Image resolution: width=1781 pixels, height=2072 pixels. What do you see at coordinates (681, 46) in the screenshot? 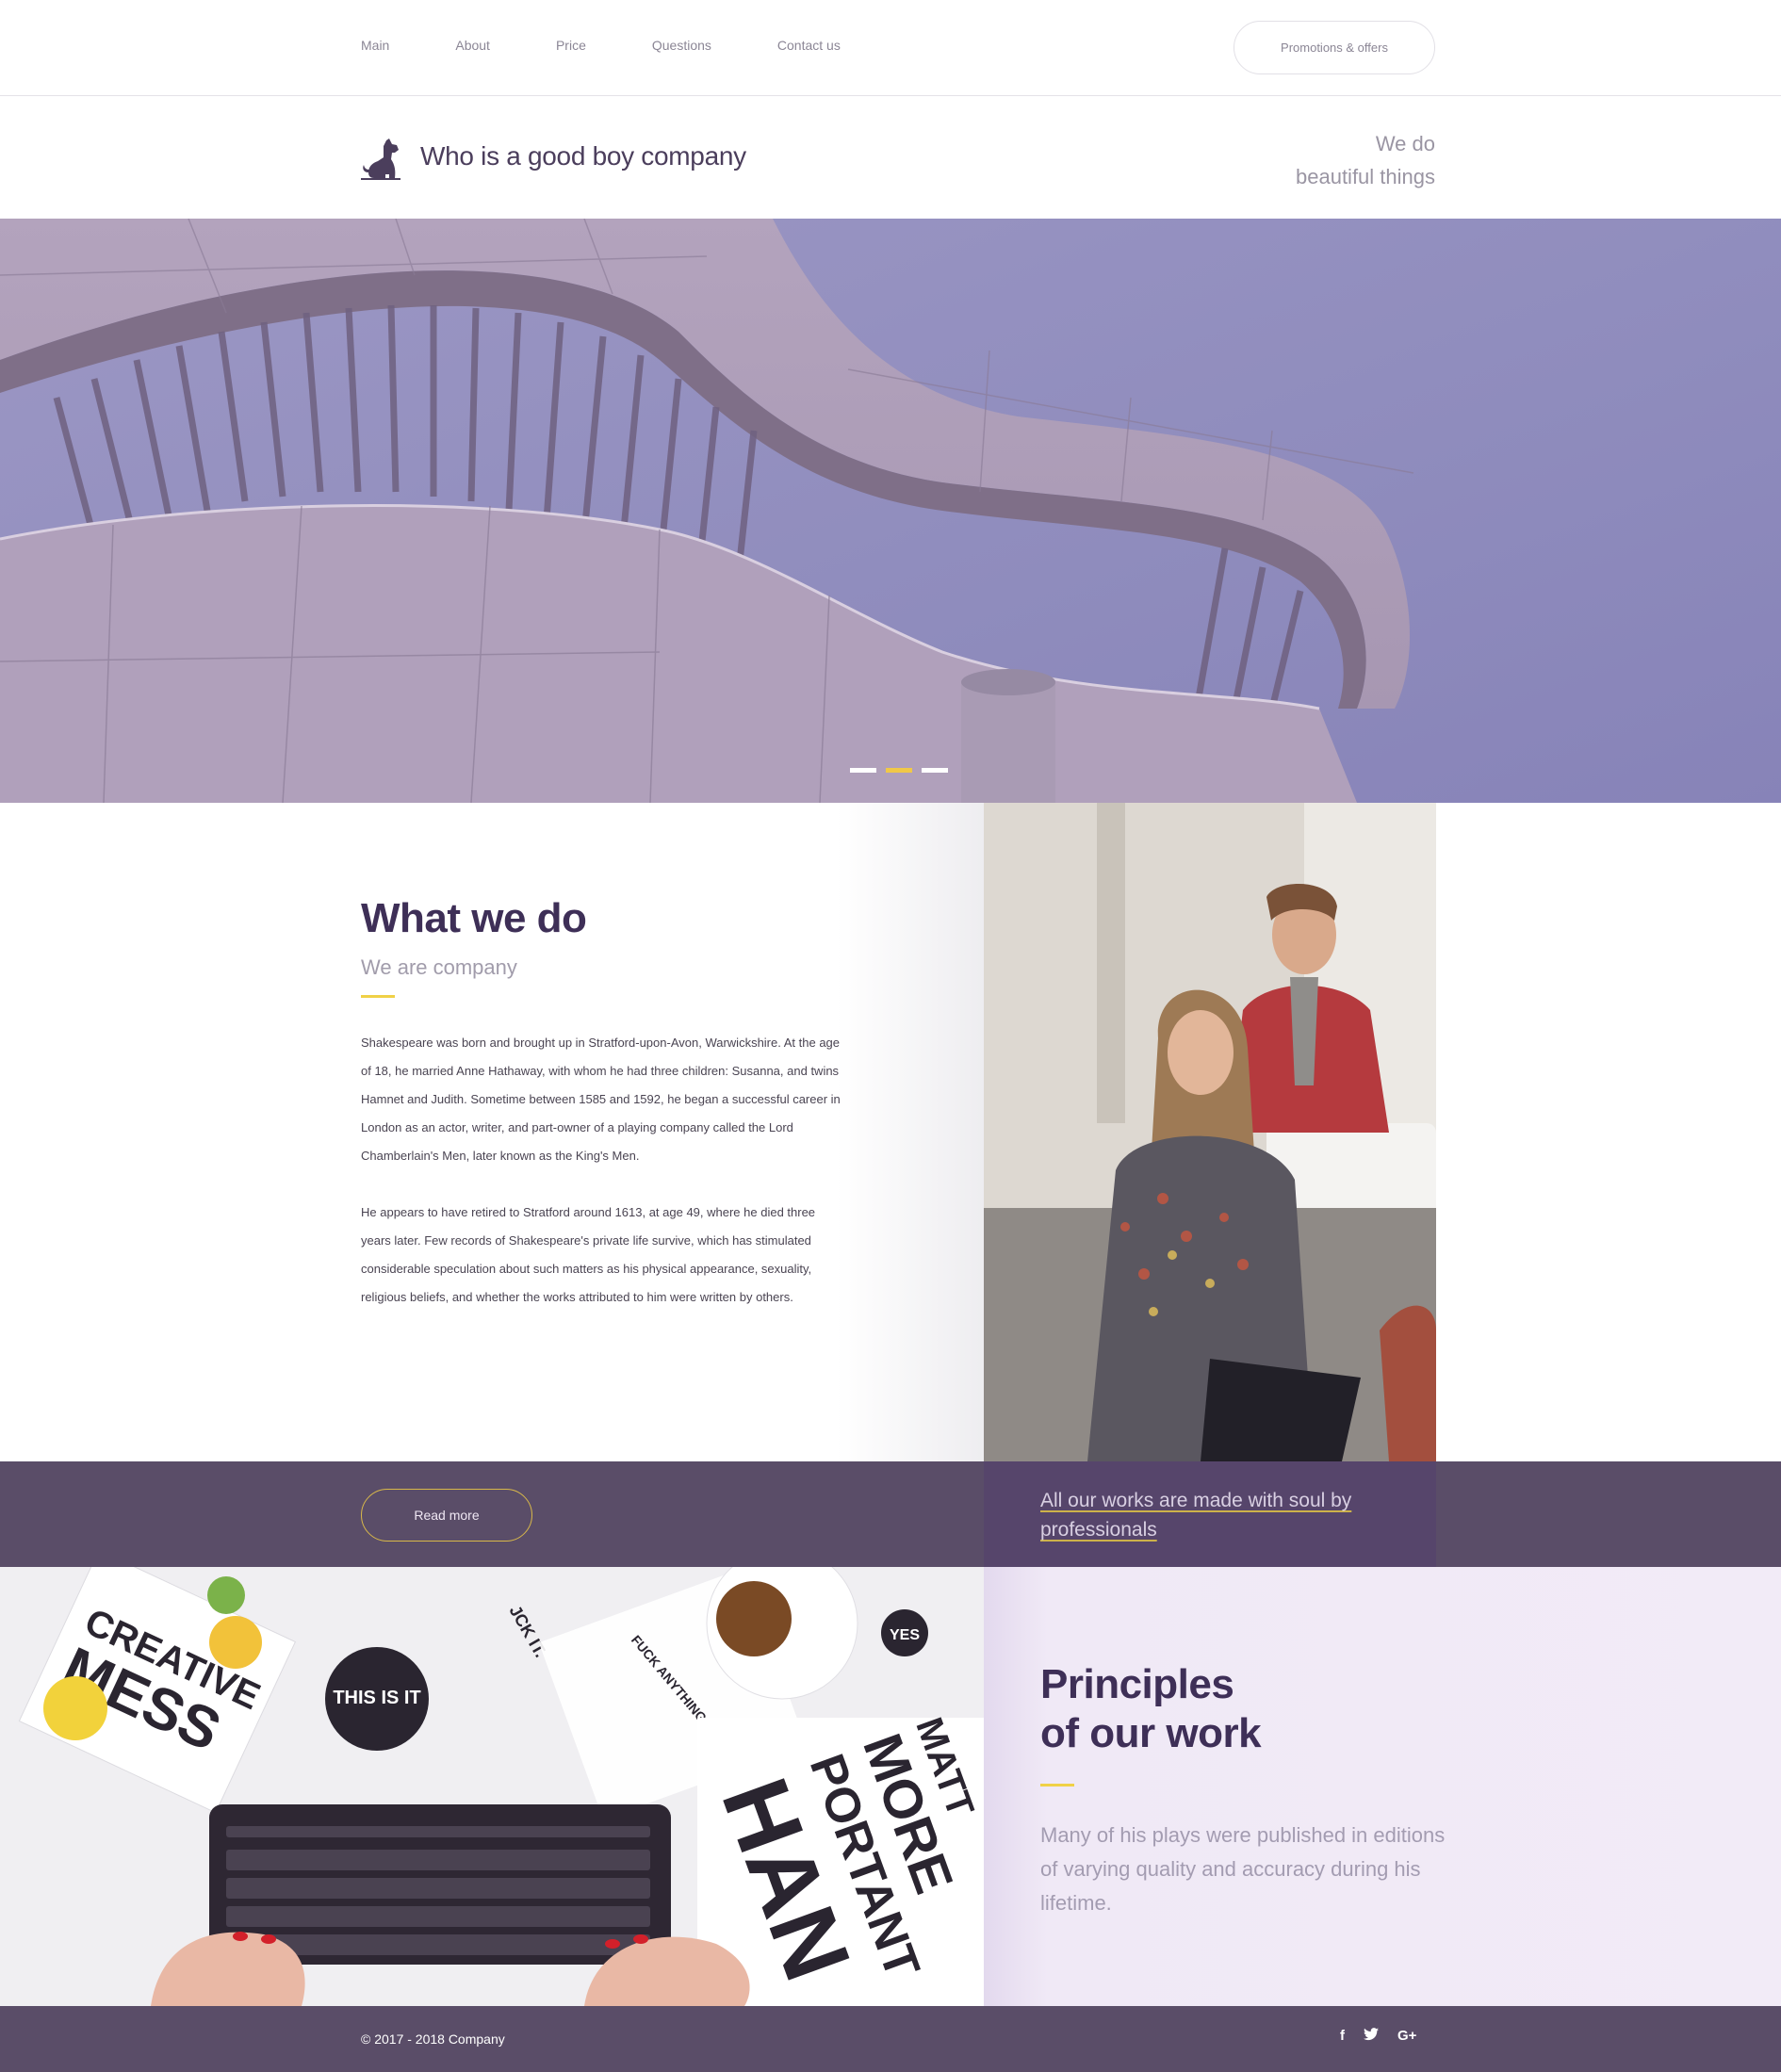
I see `nav-item-questions: Questions` at bounding box center [681, 46].